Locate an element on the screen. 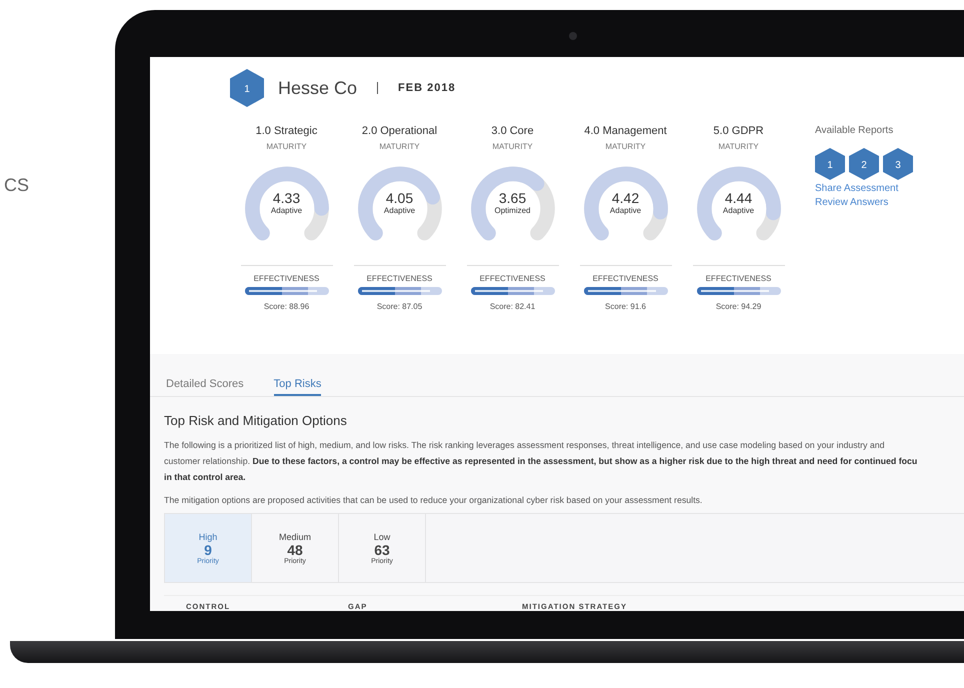 The image size is (964, 688). maturity-score: 4.44 is located at coordinates (738, 198).